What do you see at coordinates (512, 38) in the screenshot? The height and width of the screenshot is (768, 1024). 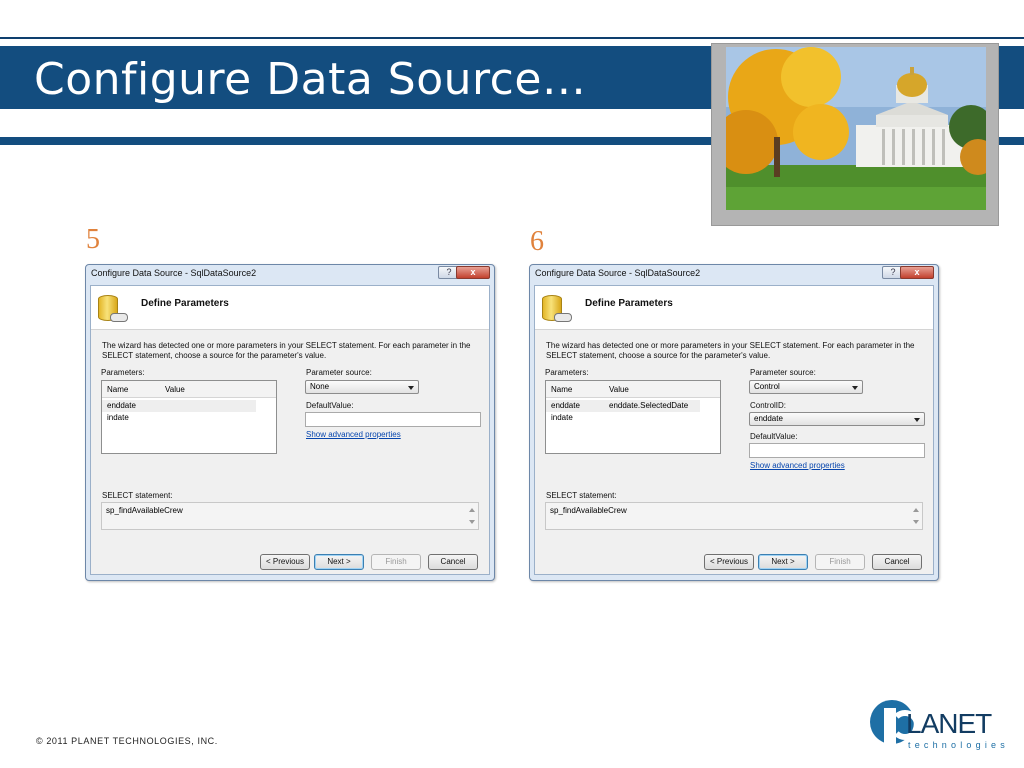 I see `top-rule` at bounding box center [512, 38].